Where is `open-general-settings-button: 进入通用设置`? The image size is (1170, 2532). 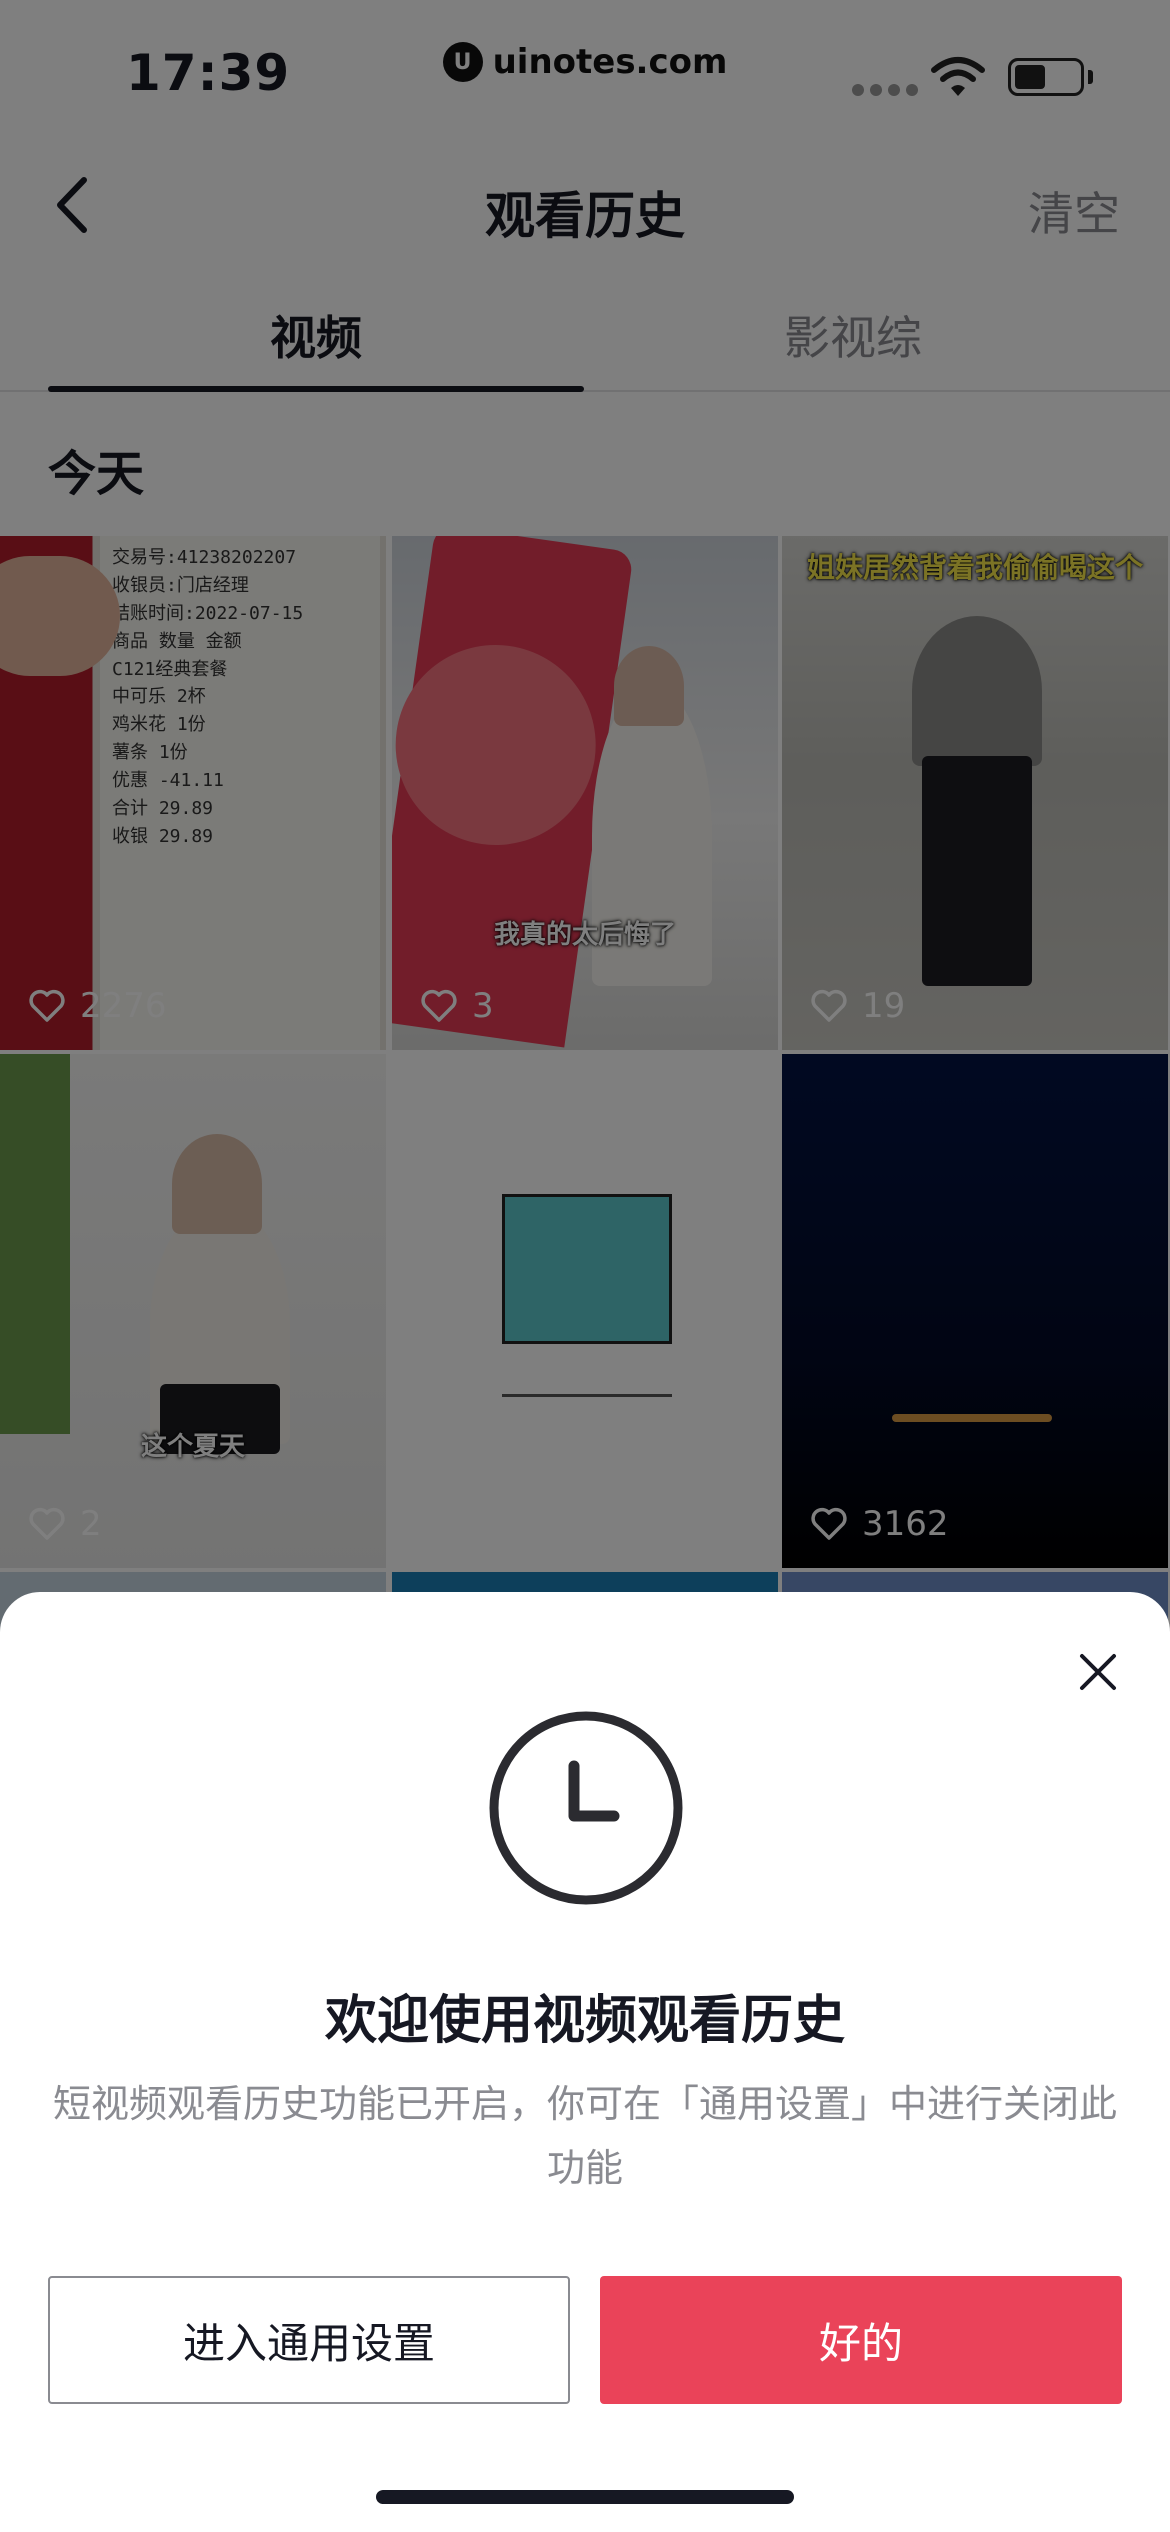
open-general-settings-button: 进入通用设置 is located at coordinates (309, 2340).